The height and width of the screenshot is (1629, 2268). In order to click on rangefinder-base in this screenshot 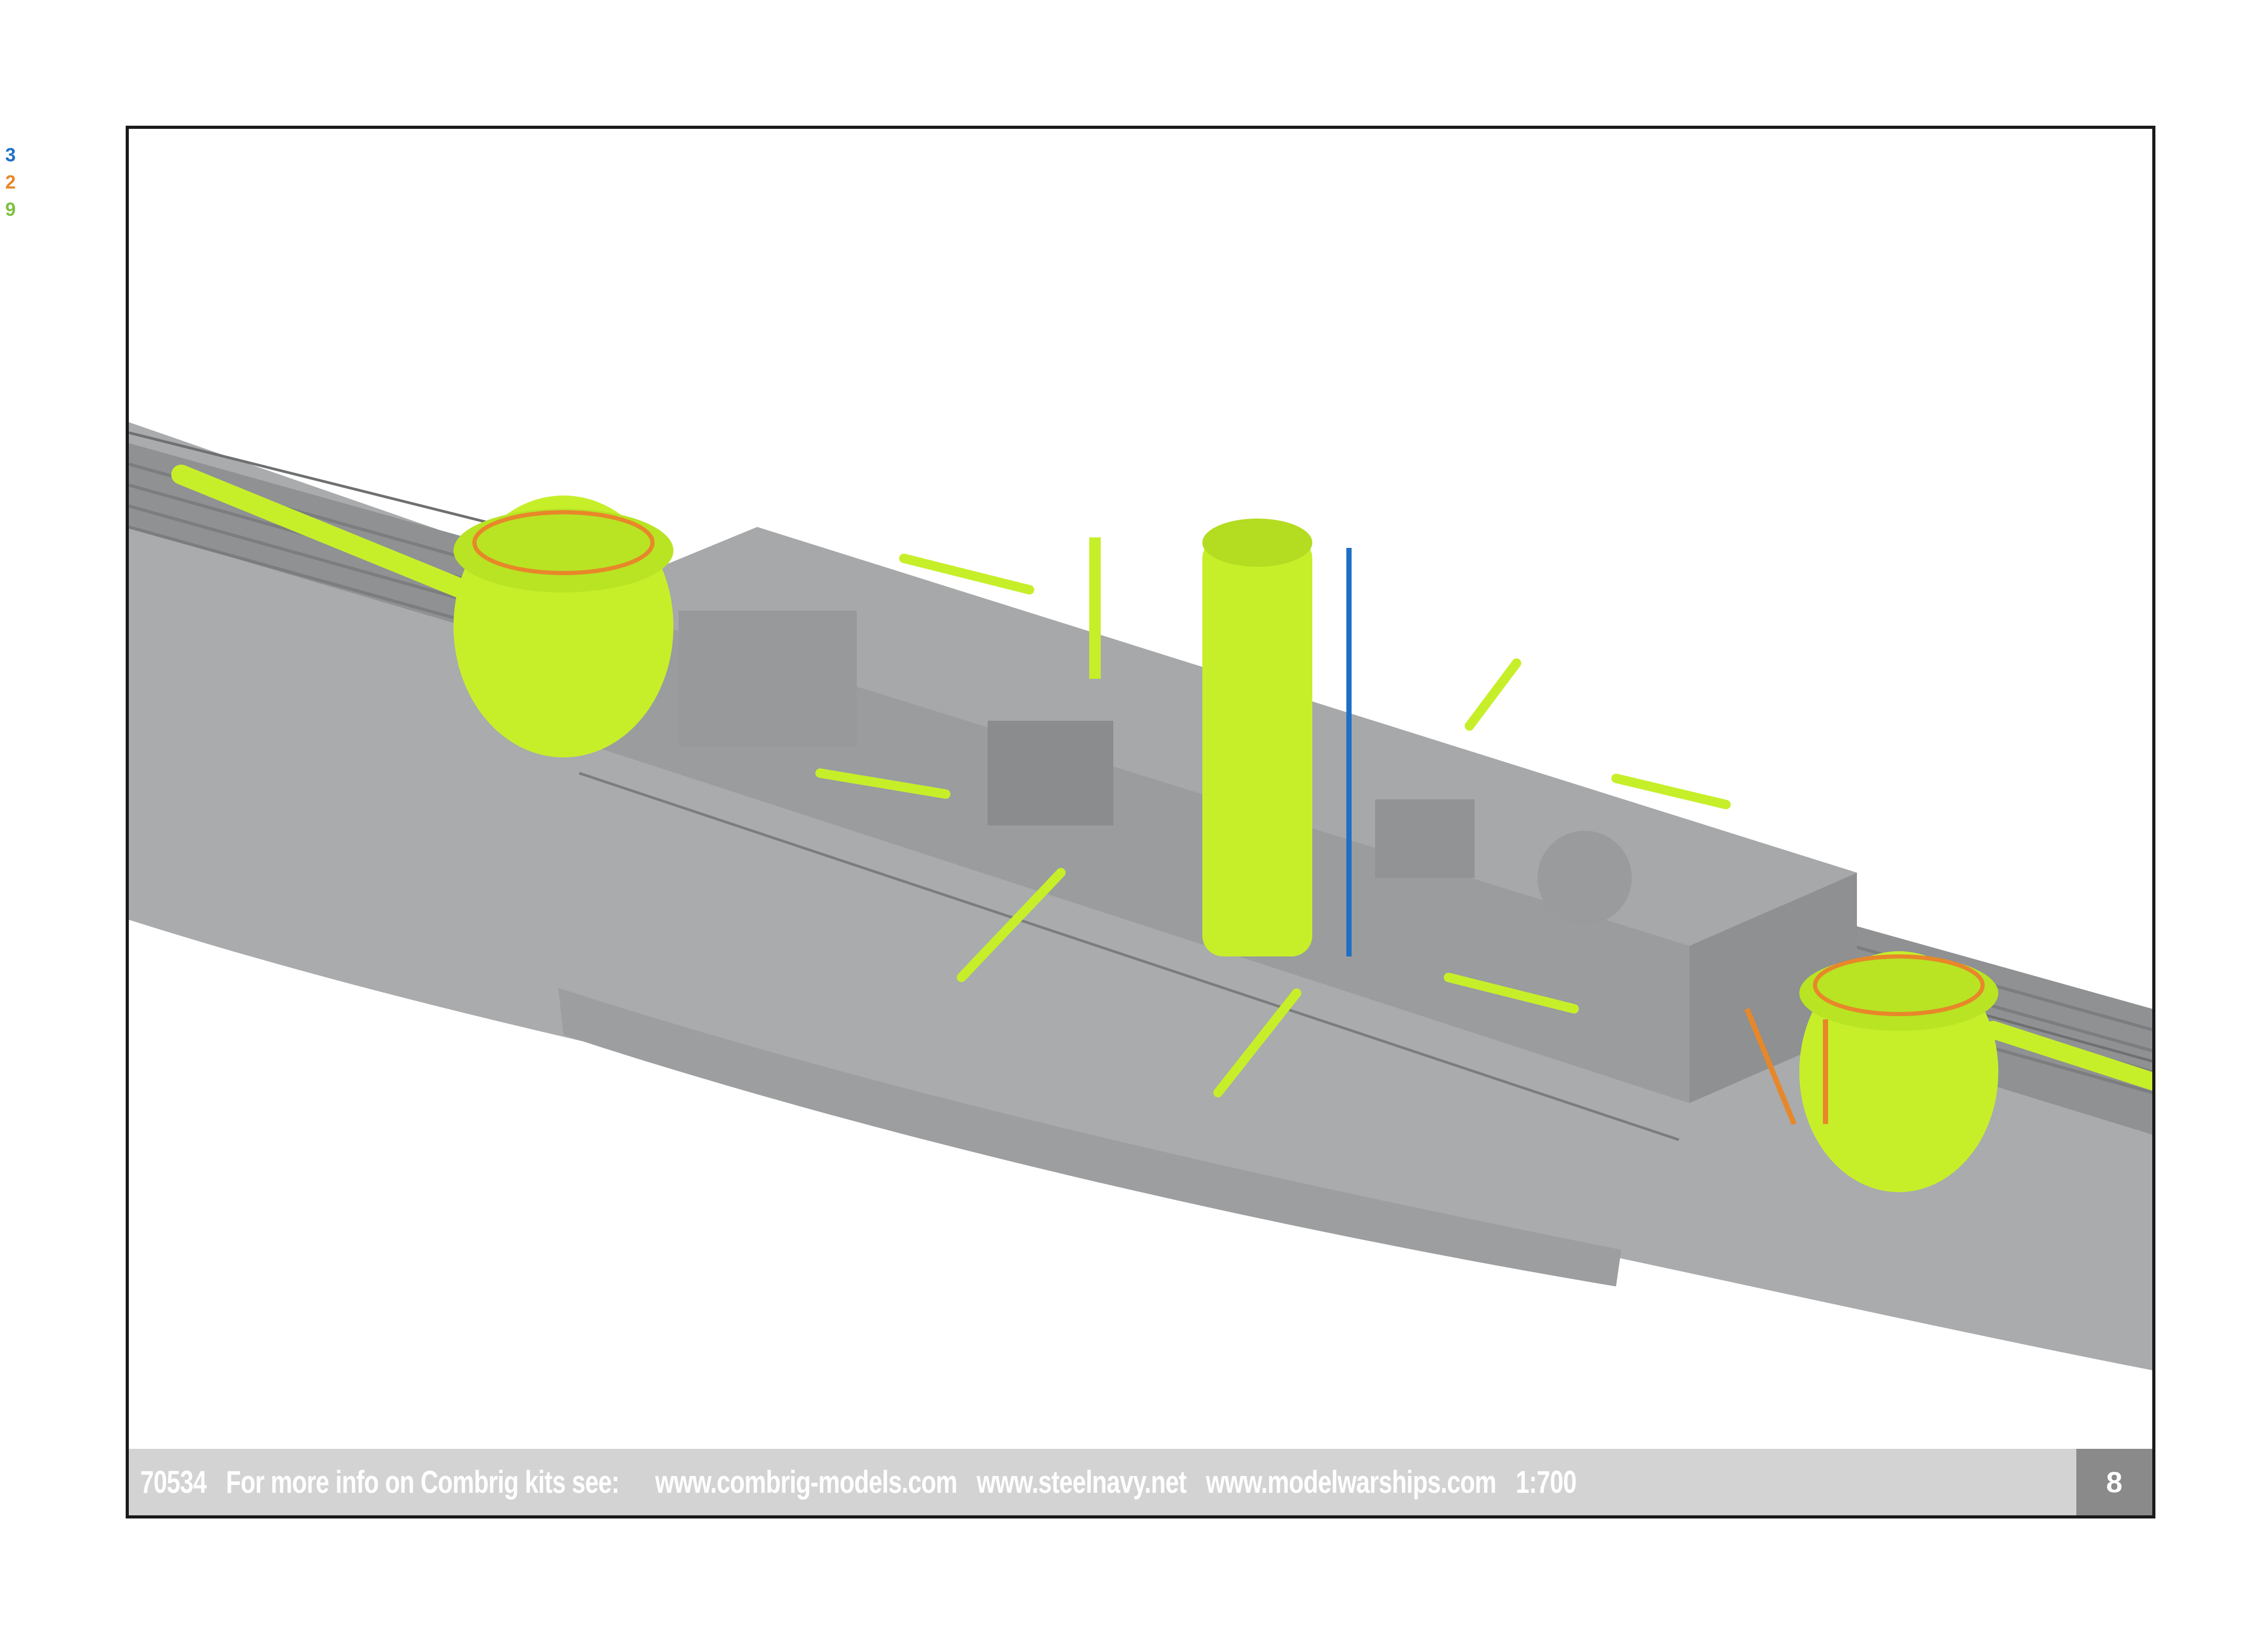, I will do `click(1585, 878)`.